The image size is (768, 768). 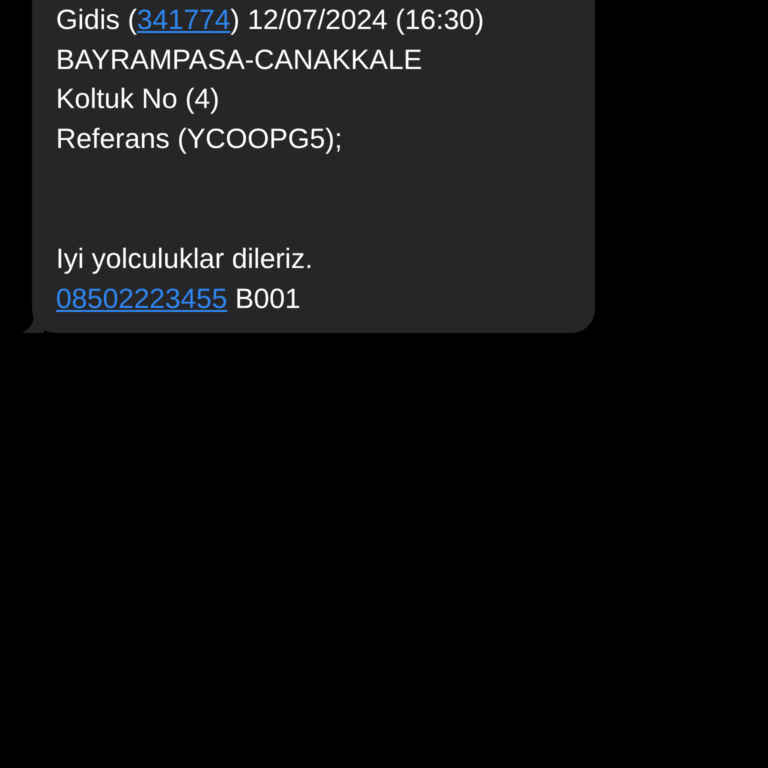 I want to click on message-line: Koltuk No (4), so click(x=138, y=99).